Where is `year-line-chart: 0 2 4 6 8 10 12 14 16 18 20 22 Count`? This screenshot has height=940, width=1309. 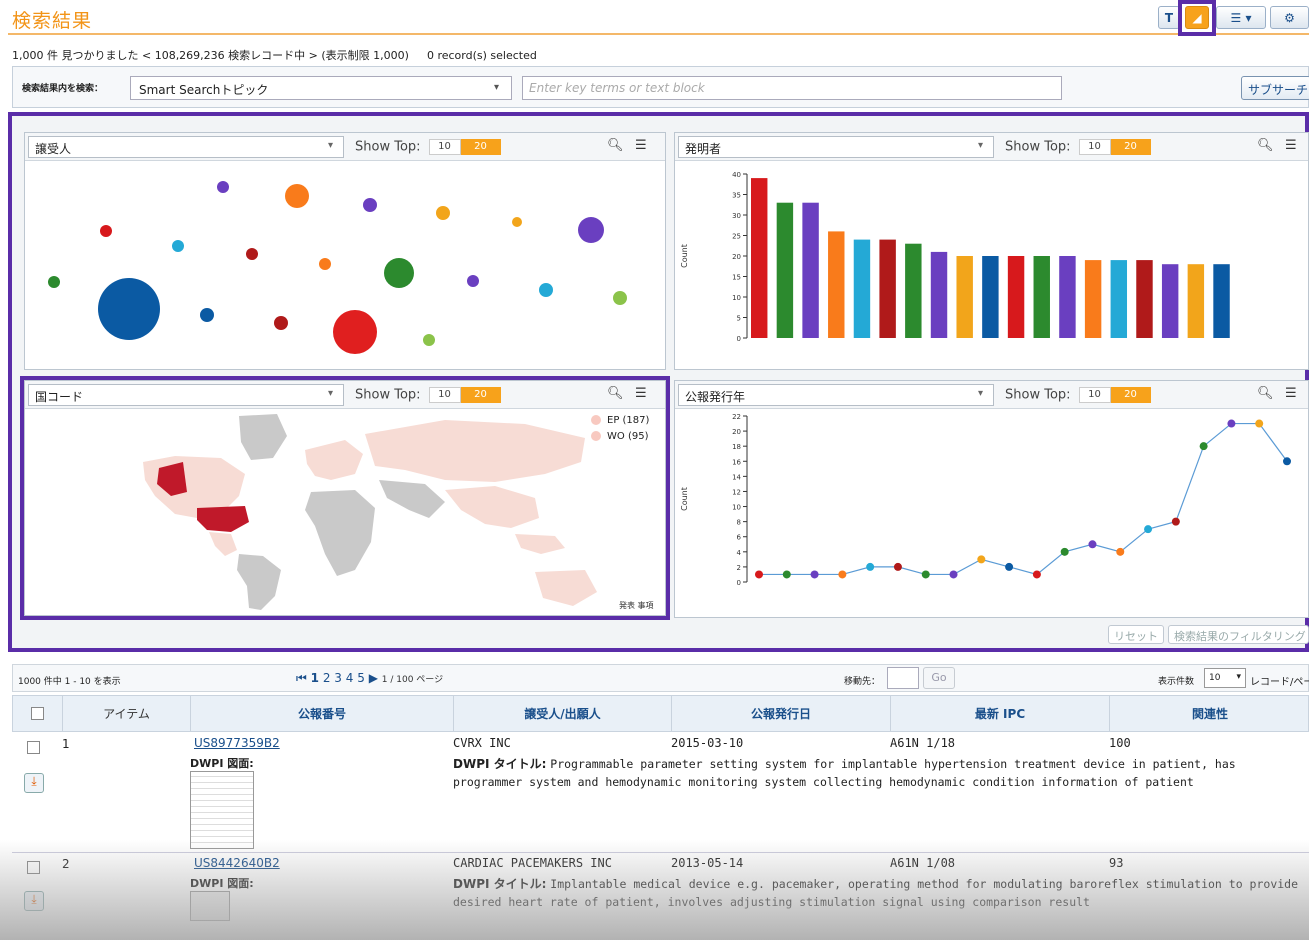
year-line-chart: 0 2 4 6 8 10 12 14 16 18 20 22 Count is located at coordinates (985, 500).